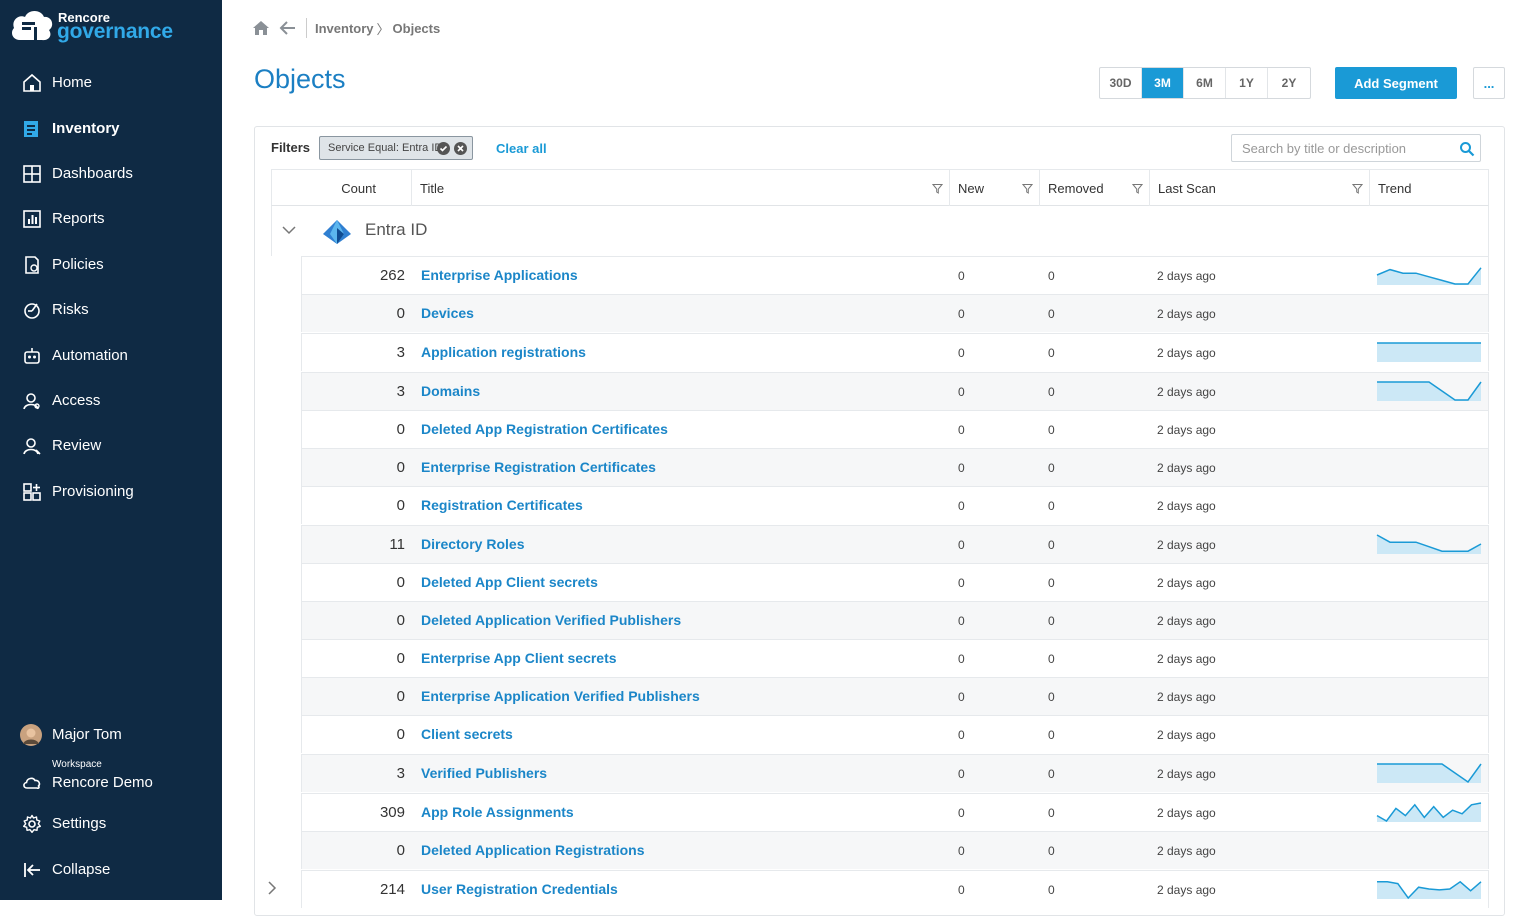 The height and width of the screenshot is (916, 1536). What do you see at coordinates (680, 188) in the screenshot?
I see `column-title: Title` at bounding box center [680, 188].